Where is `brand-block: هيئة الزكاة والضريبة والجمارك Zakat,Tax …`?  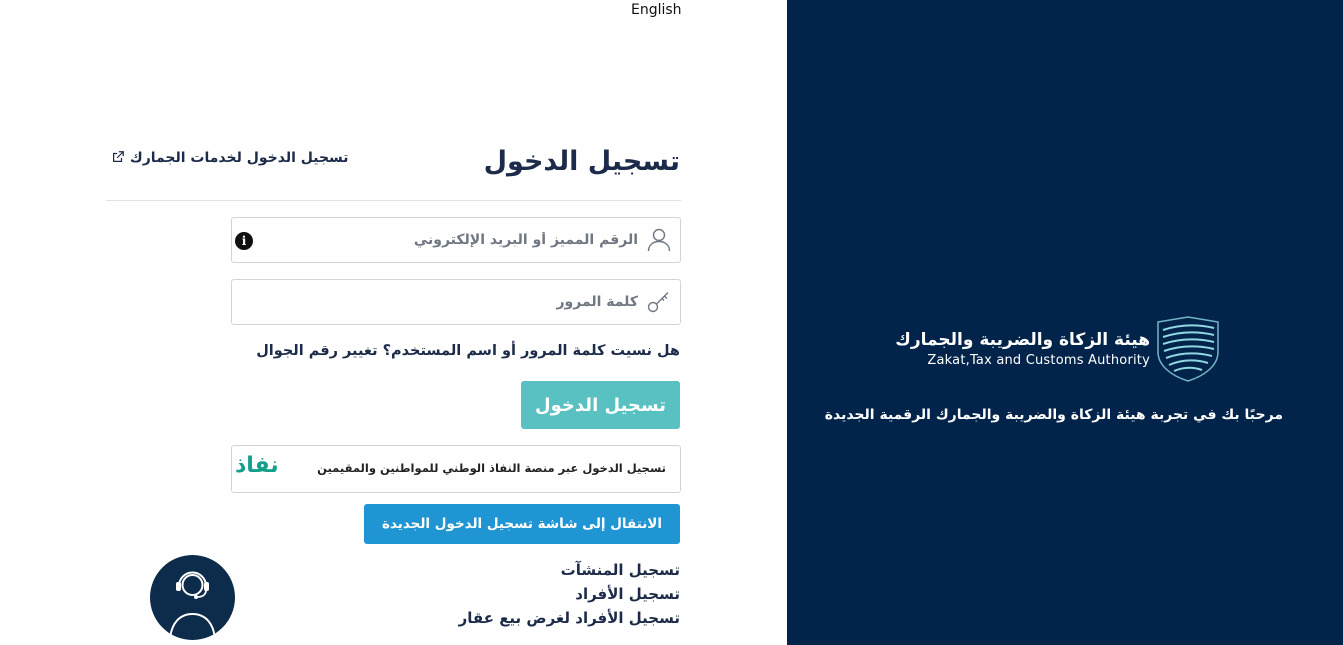 brand-block: هيئة الزكاة والضريبة والجمارك Zakat,Tax … is located at coordinates (1057, 351).